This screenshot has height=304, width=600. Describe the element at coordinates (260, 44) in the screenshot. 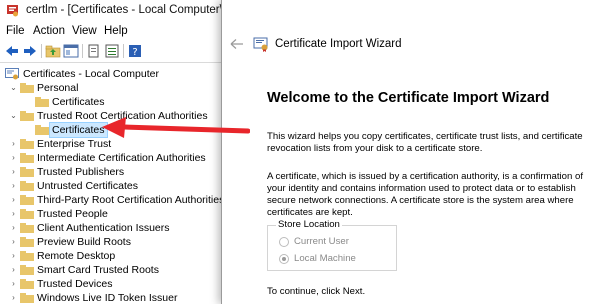

I see `certificate-wizard-icon` at that location.